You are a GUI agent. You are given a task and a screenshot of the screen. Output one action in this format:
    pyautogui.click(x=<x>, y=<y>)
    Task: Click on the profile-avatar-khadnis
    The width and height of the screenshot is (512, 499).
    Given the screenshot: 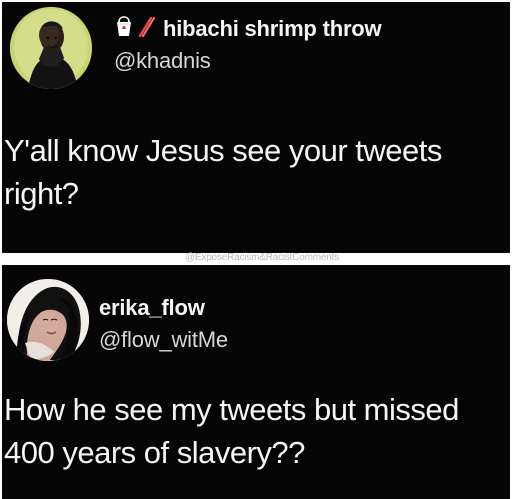 What is the action you would take?
    pyautogui.click(x=51, y=48)
    